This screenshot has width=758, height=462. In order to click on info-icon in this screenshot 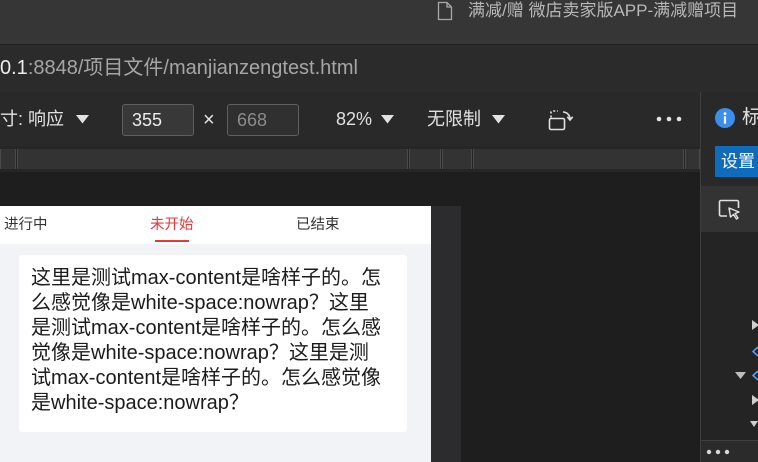, I will do `click(725, 118)`.